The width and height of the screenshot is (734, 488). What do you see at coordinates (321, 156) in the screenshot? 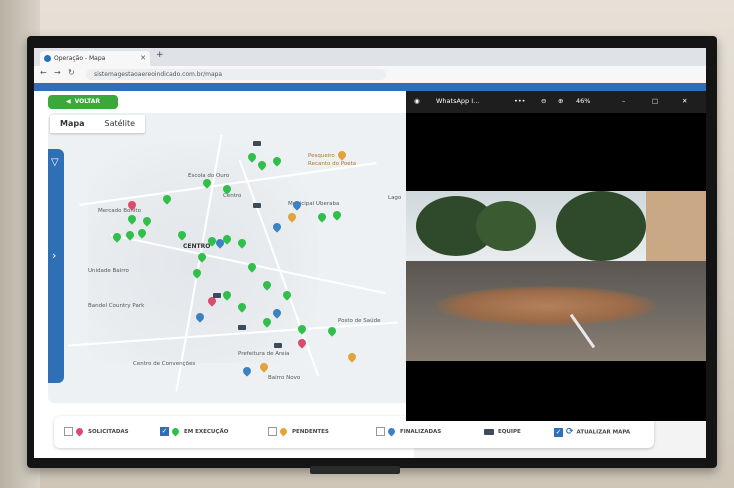
I see `map-label: Pesqueiro` at bounding box center [321, 156].